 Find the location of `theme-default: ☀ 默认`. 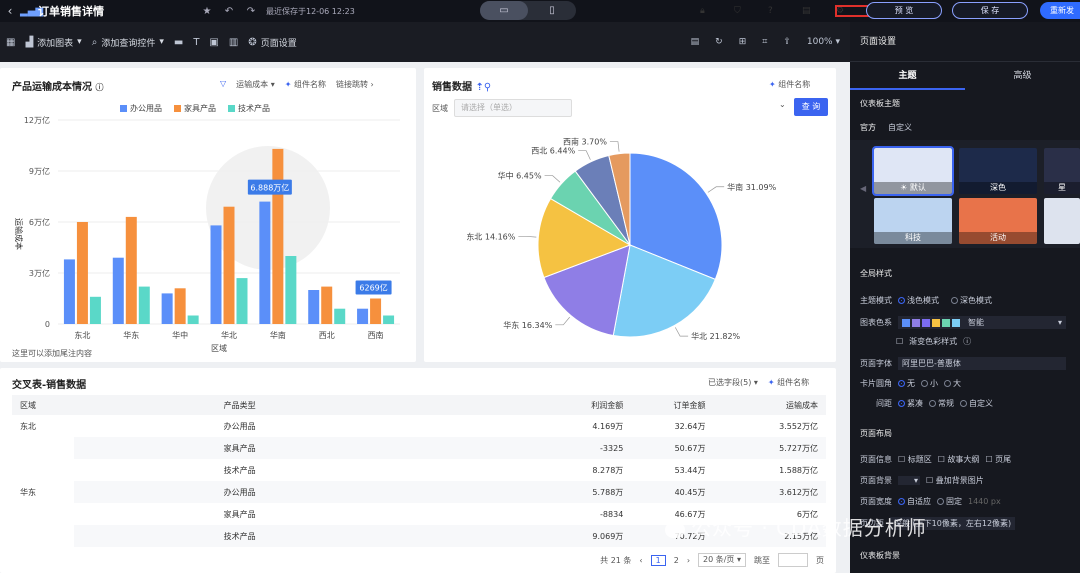

theme-default: ☀ 默认 is located at coordinates (913, 171).